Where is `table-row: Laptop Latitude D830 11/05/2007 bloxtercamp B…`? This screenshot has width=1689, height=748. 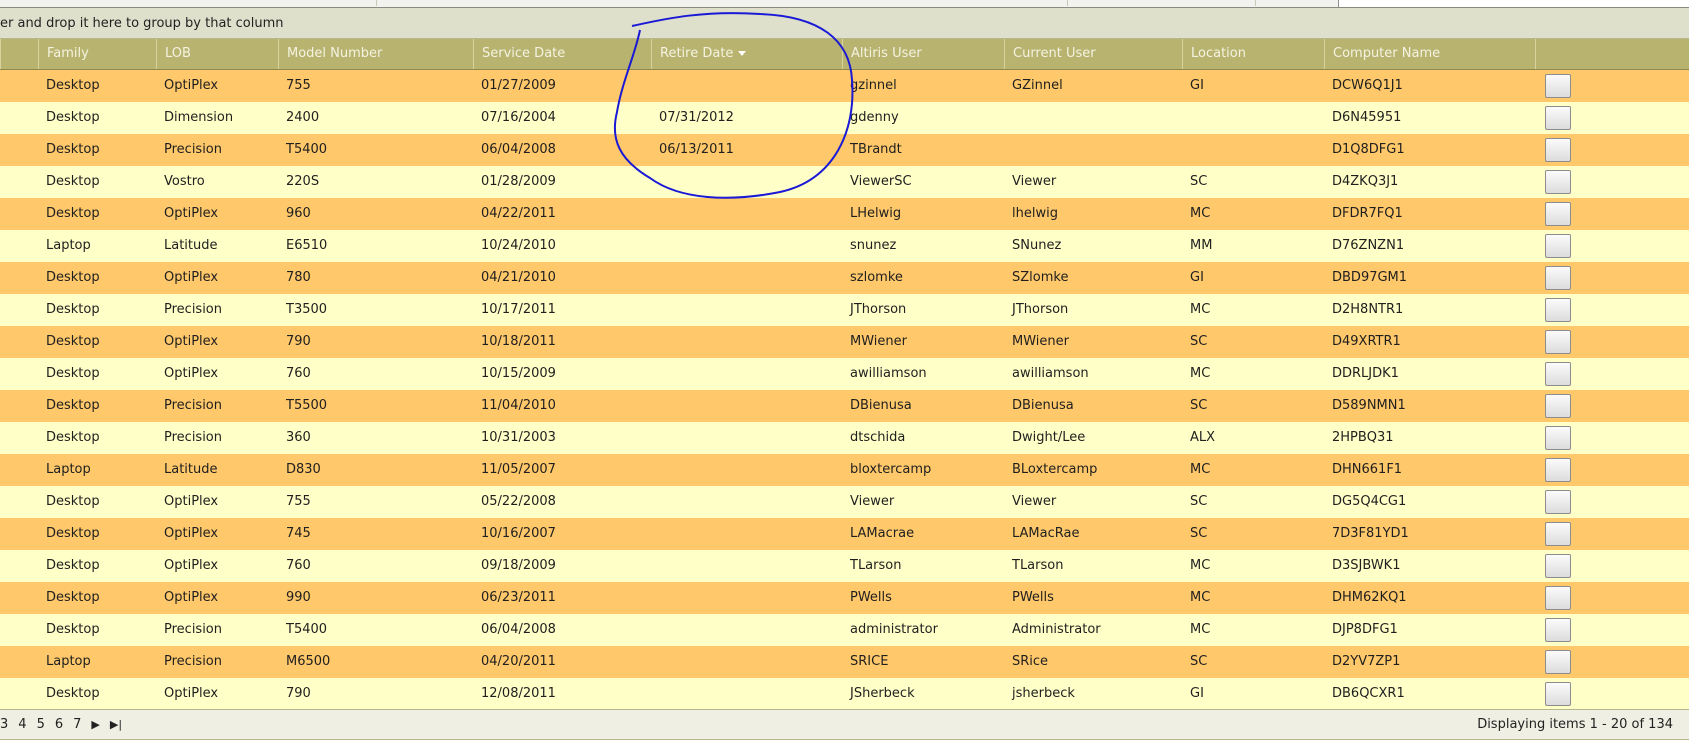 table-row: Laptop Latitude D830 11/05/2007 bloxtercamp B… is located at coordinates (844, 470).